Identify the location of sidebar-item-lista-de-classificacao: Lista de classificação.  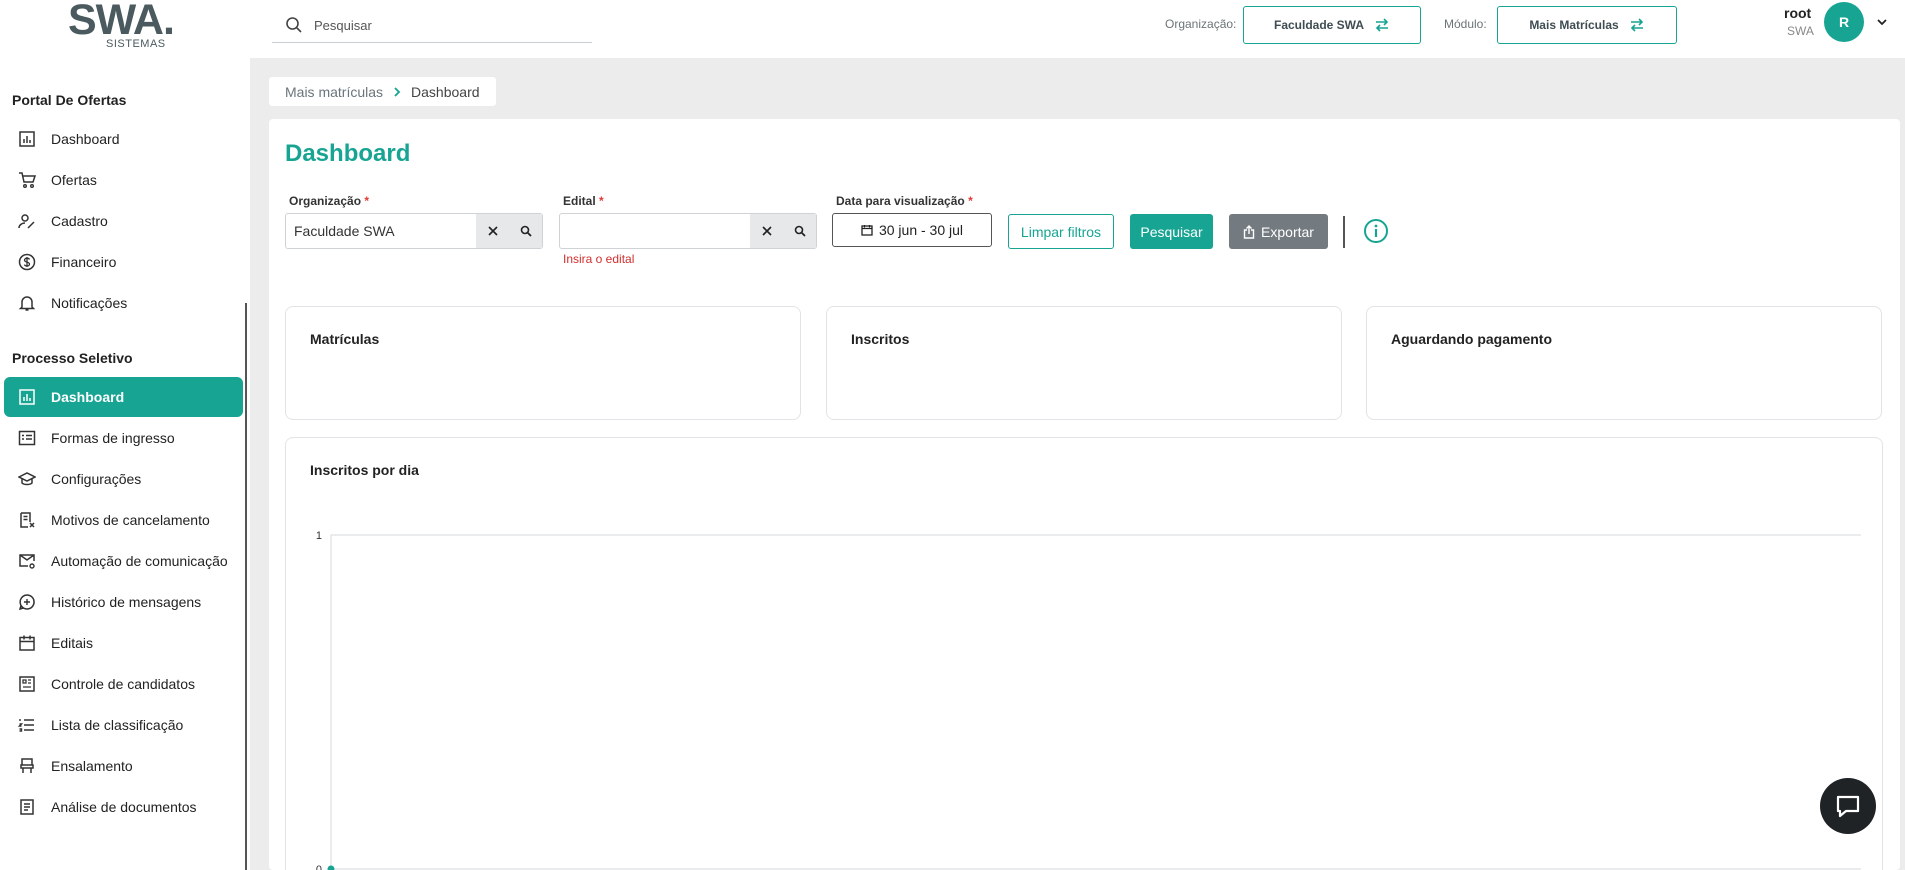
(123, 725).